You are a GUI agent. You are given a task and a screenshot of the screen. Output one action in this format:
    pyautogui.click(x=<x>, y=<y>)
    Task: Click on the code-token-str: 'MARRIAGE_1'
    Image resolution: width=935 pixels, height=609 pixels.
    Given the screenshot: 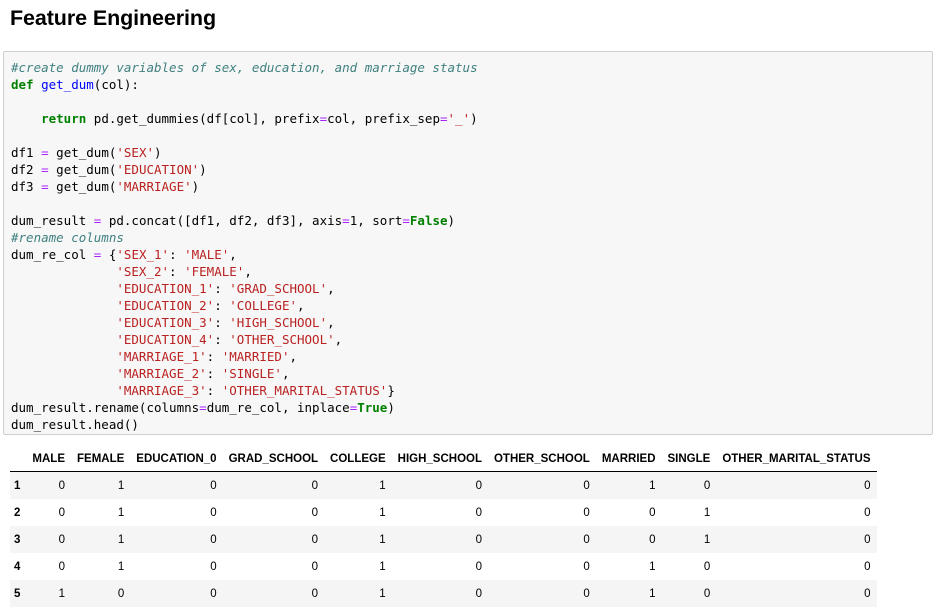 What is the action you would take?
    pyautogui.click(x=161, y=356)
    